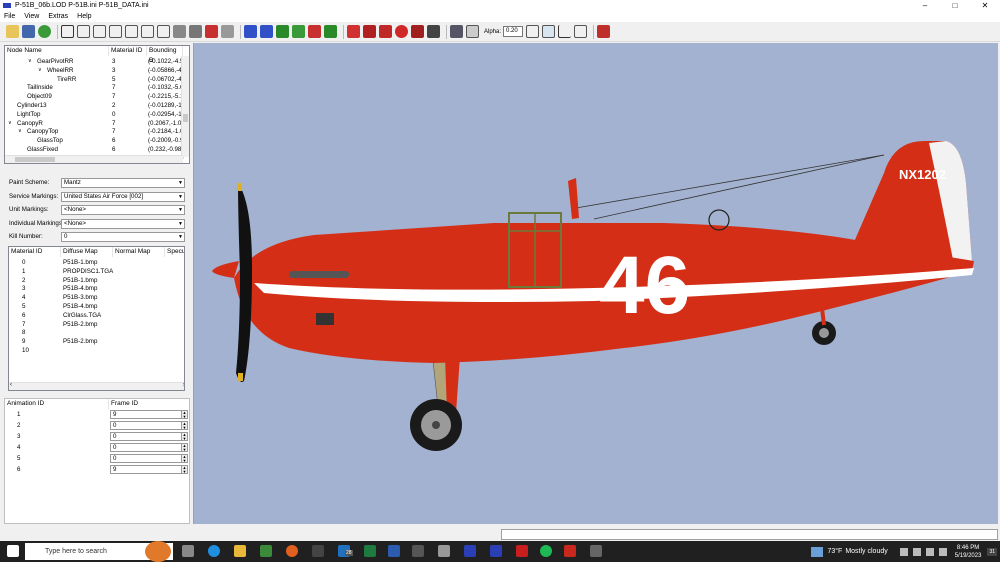  I want to click on word-icon, so click(394, 551).